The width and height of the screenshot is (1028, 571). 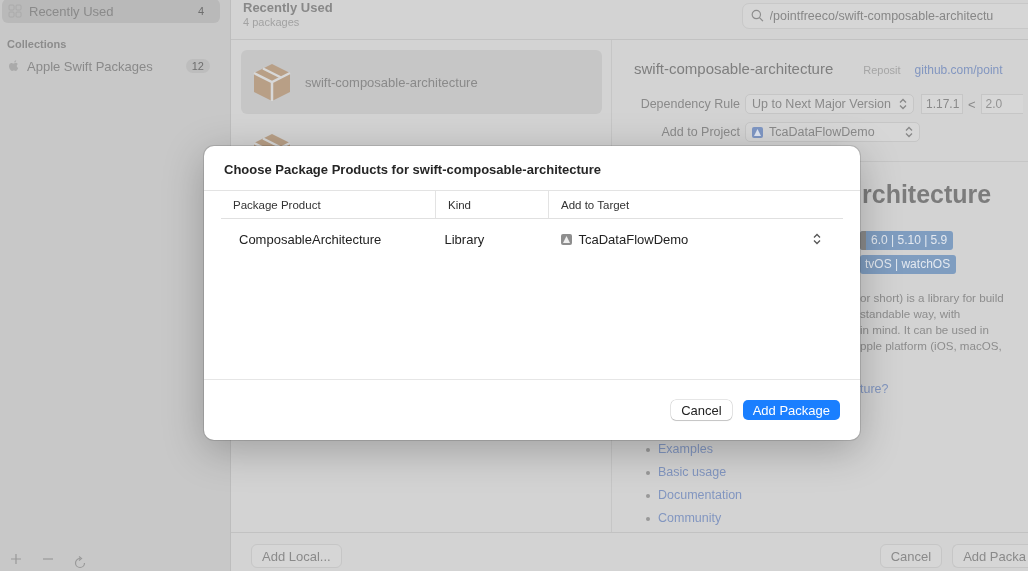 What do you see at coordinates (695, 205) in the screenshot?
I see `column-header: Add to Target` at bounding box center [695, 205].